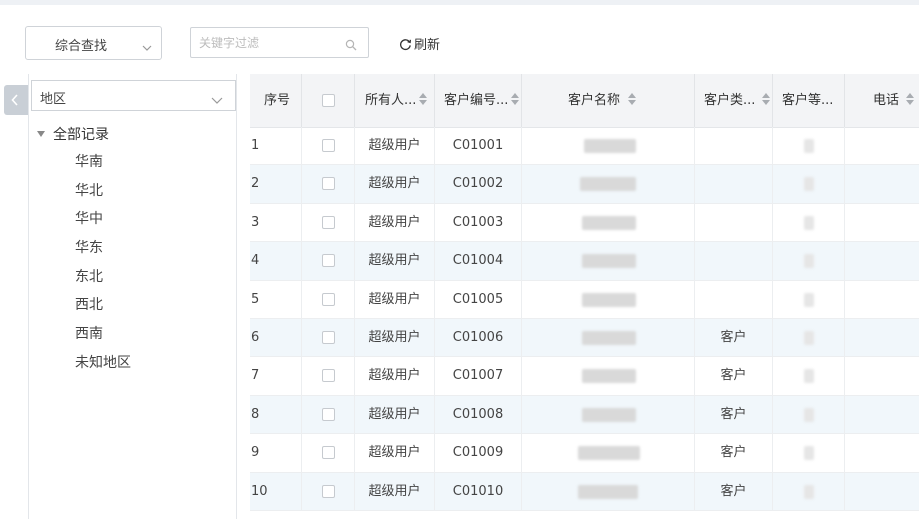  I want to click on row-index: 10, so click(276, 491).